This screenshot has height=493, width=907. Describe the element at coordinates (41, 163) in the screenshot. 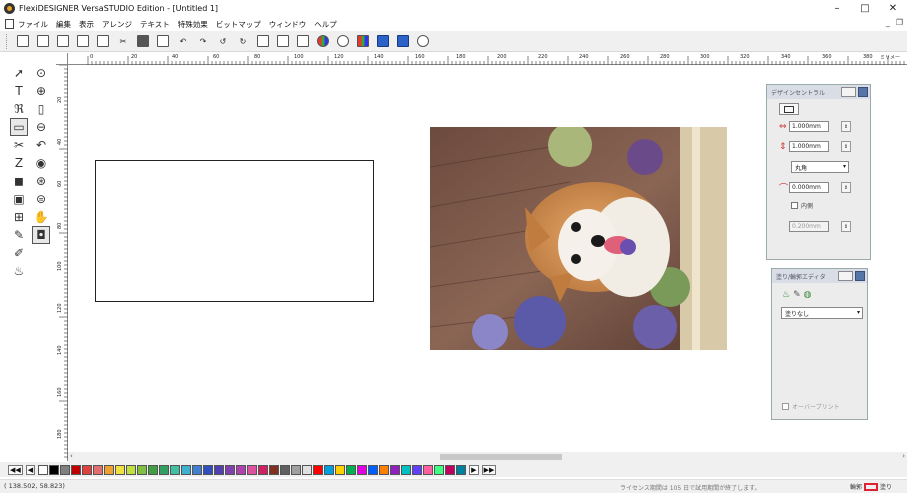

I see `zoom-selected-icon: ◉` at that location.